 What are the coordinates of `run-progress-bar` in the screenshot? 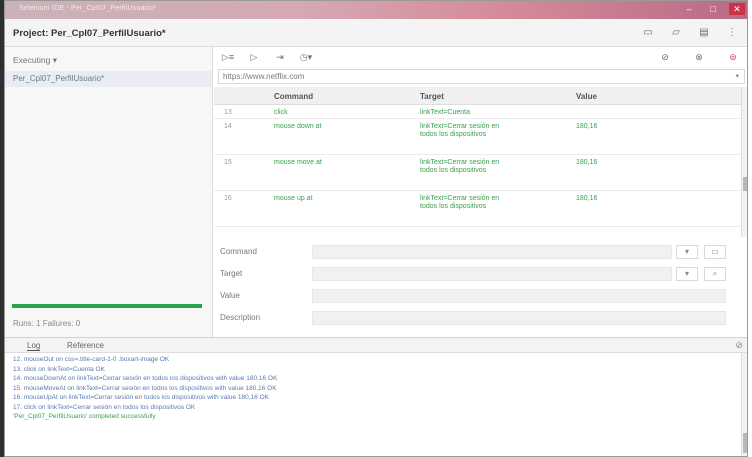 It's located at (107, 306).